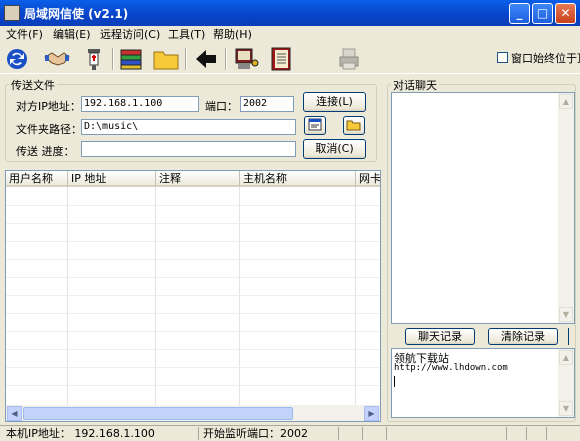 The width and height of the screenshot is (580, 441). What do you see at coordinates (565, 13) in the screenshot?
I see `close-button: ✕` at bounding box center [565, 13].